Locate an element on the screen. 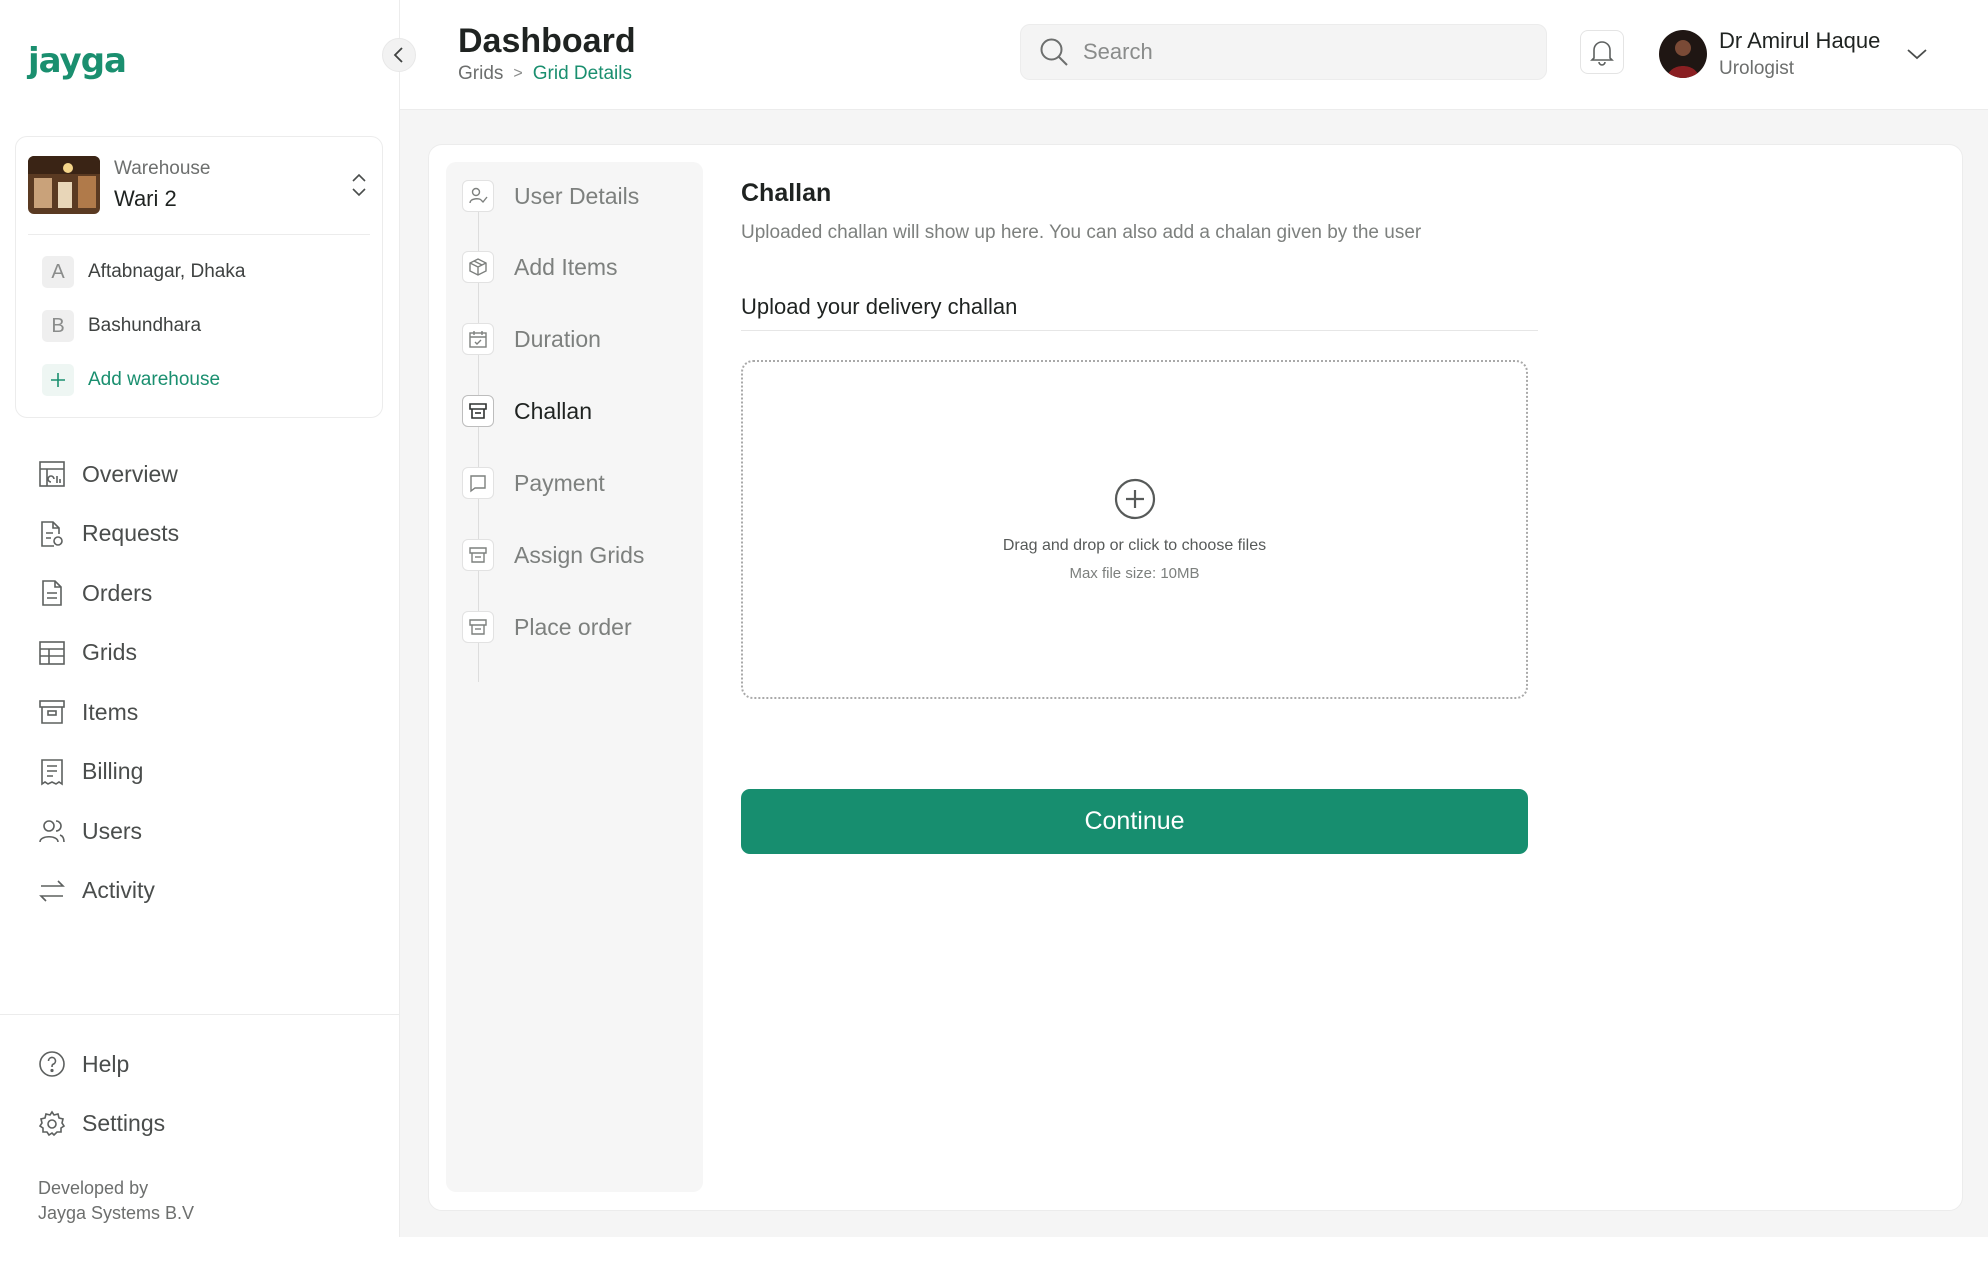 Image resolution: width=1988 pixels, height=1271 pixels. gear-icon is located at coordinates (52, 1124).